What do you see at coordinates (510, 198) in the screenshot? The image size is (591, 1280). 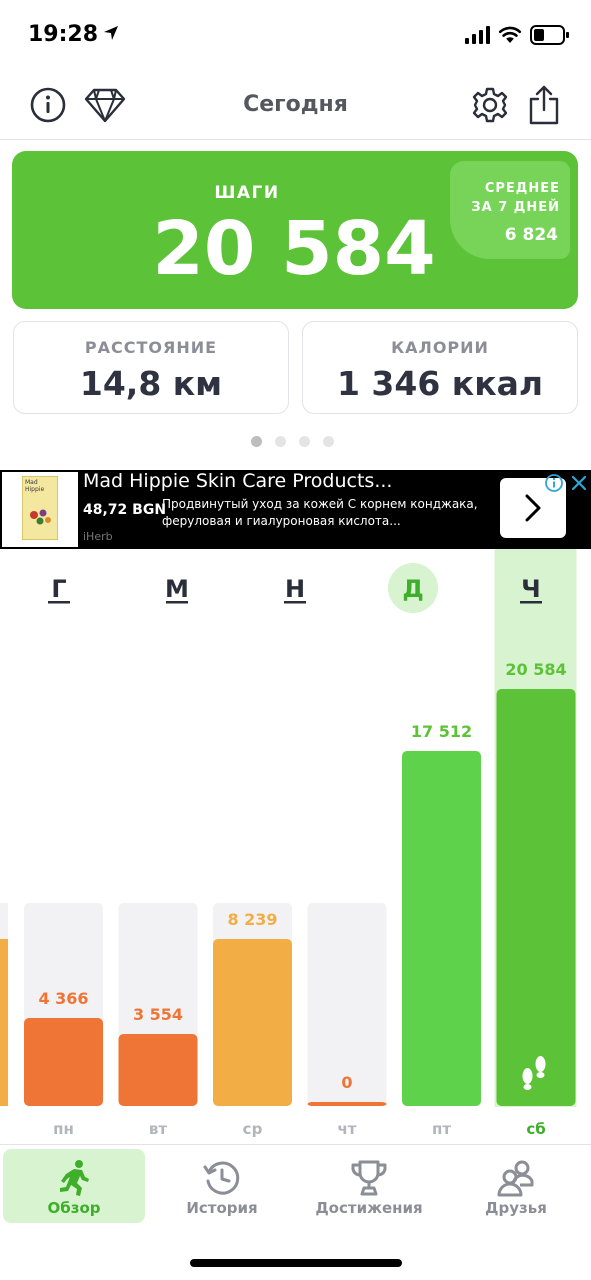 I see `weekly-average-label: СРЕДНЕЕ ЗА 7 ДНЕЙ` at bounding box center [510, 198].